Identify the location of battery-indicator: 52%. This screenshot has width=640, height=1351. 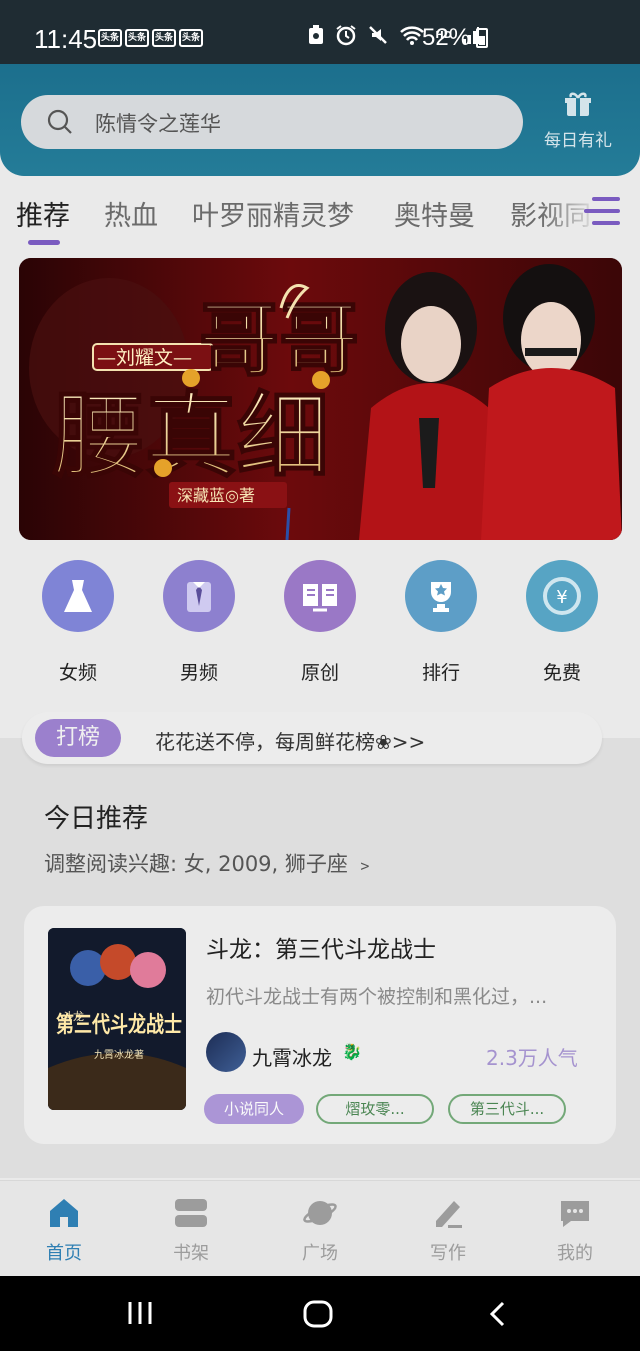
(455, 38).